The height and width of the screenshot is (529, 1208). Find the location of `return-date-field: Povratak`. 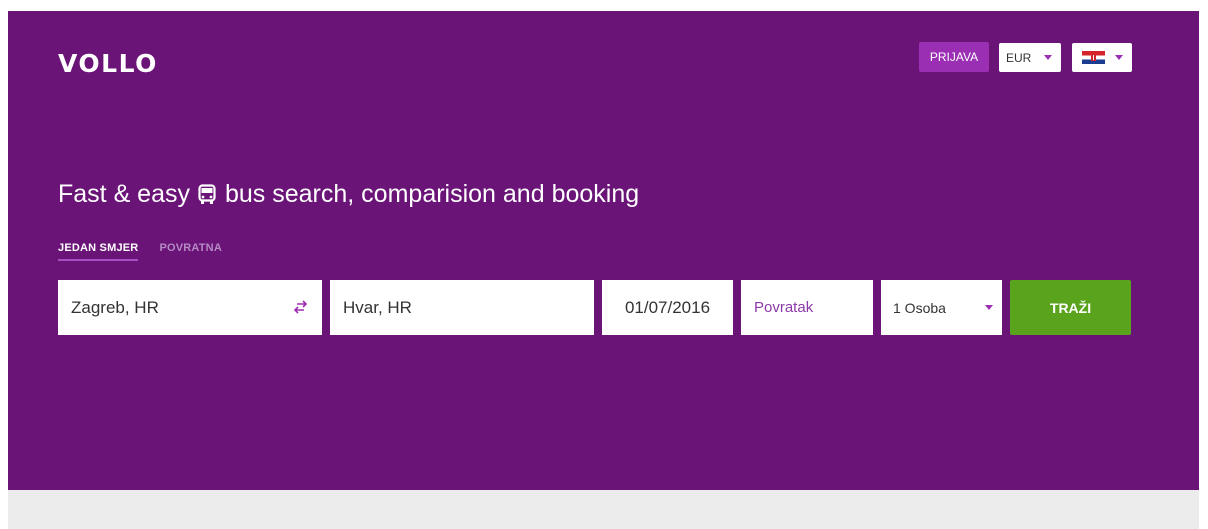

return-date-field: Povratak is located at coordinates (807, 307).